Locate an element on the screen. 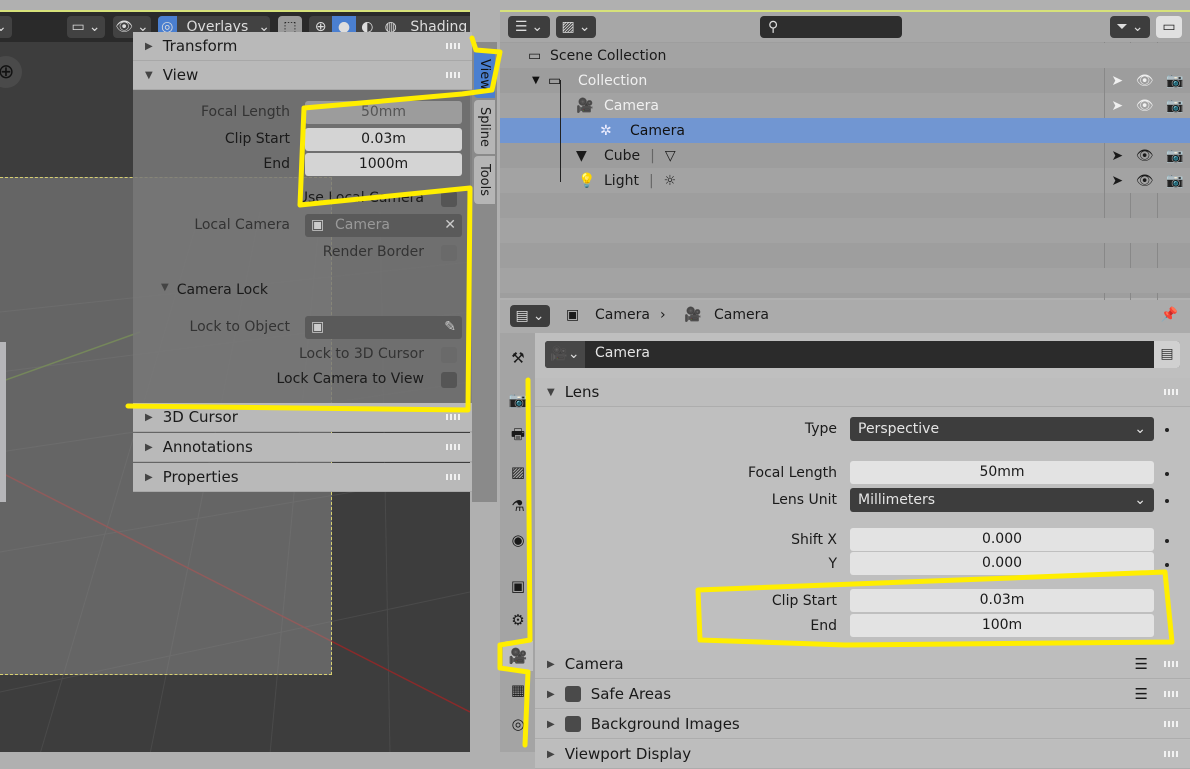 The width and height of the screenshot is (1190, 769). camera-lock-subpanel: ▼ Camera Lock is located at coordinates (214, 290).